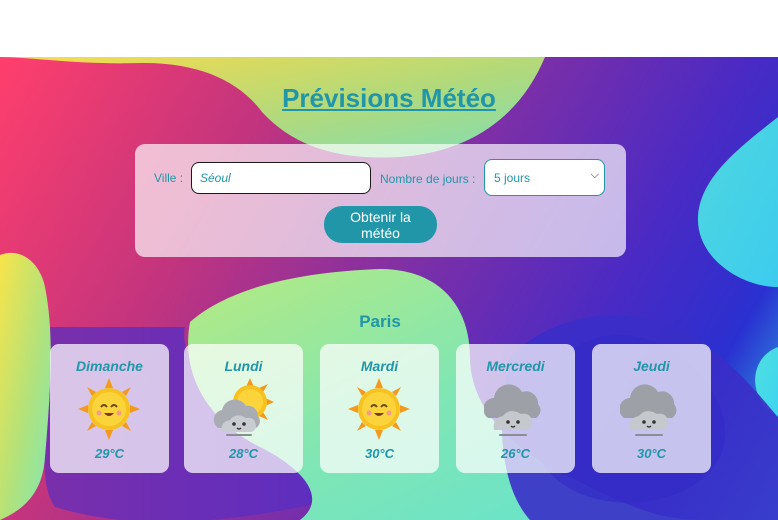 The width and height of the screenshot is (778, 520). I want to click on forecast-temp: 29°C, so click(109, 453).